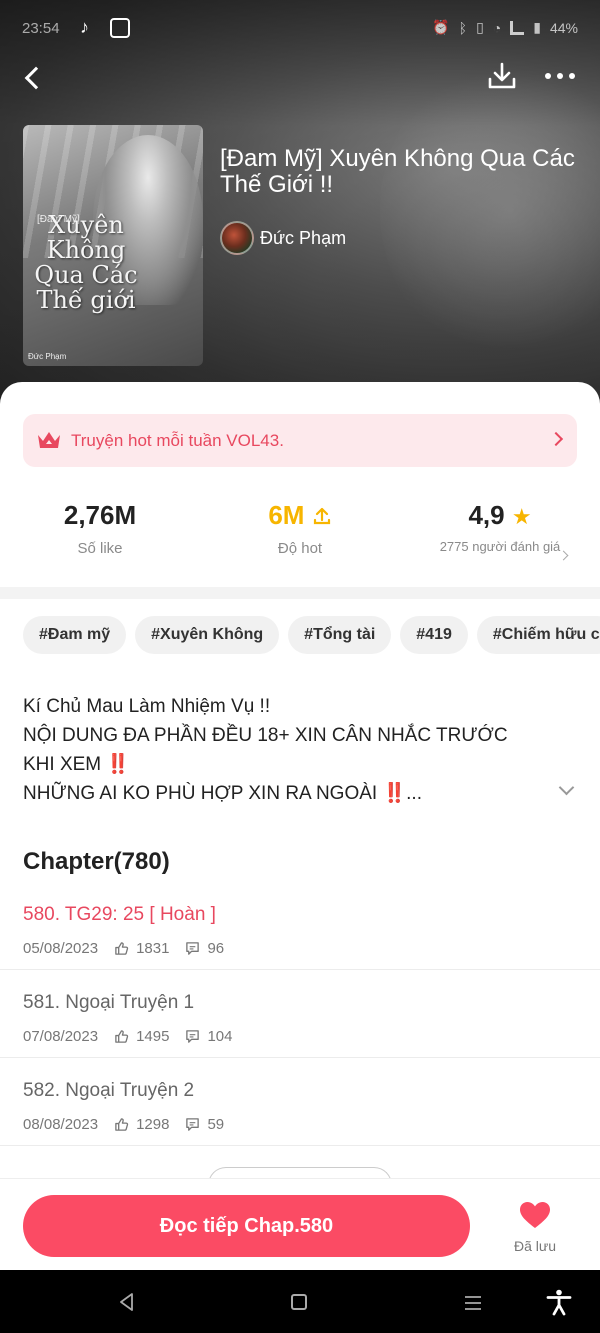 The height and width of the screenshot is (1333, 600). What do you see at coordinates (75, 635) in the screenshot?
I see `tag-chip: #Đam mỹ` at bounding box center [75, 635].